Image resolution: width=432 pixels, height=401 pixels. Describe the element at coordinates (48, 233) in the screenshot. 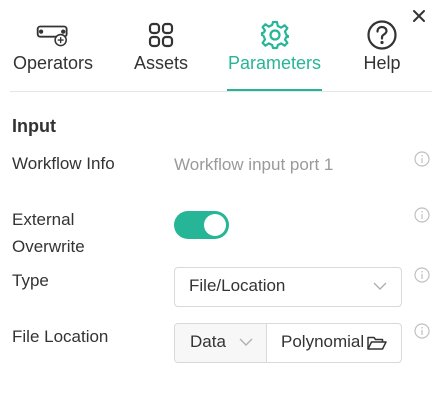

I see `external-overwrite-label: External Overwrite` at that location.